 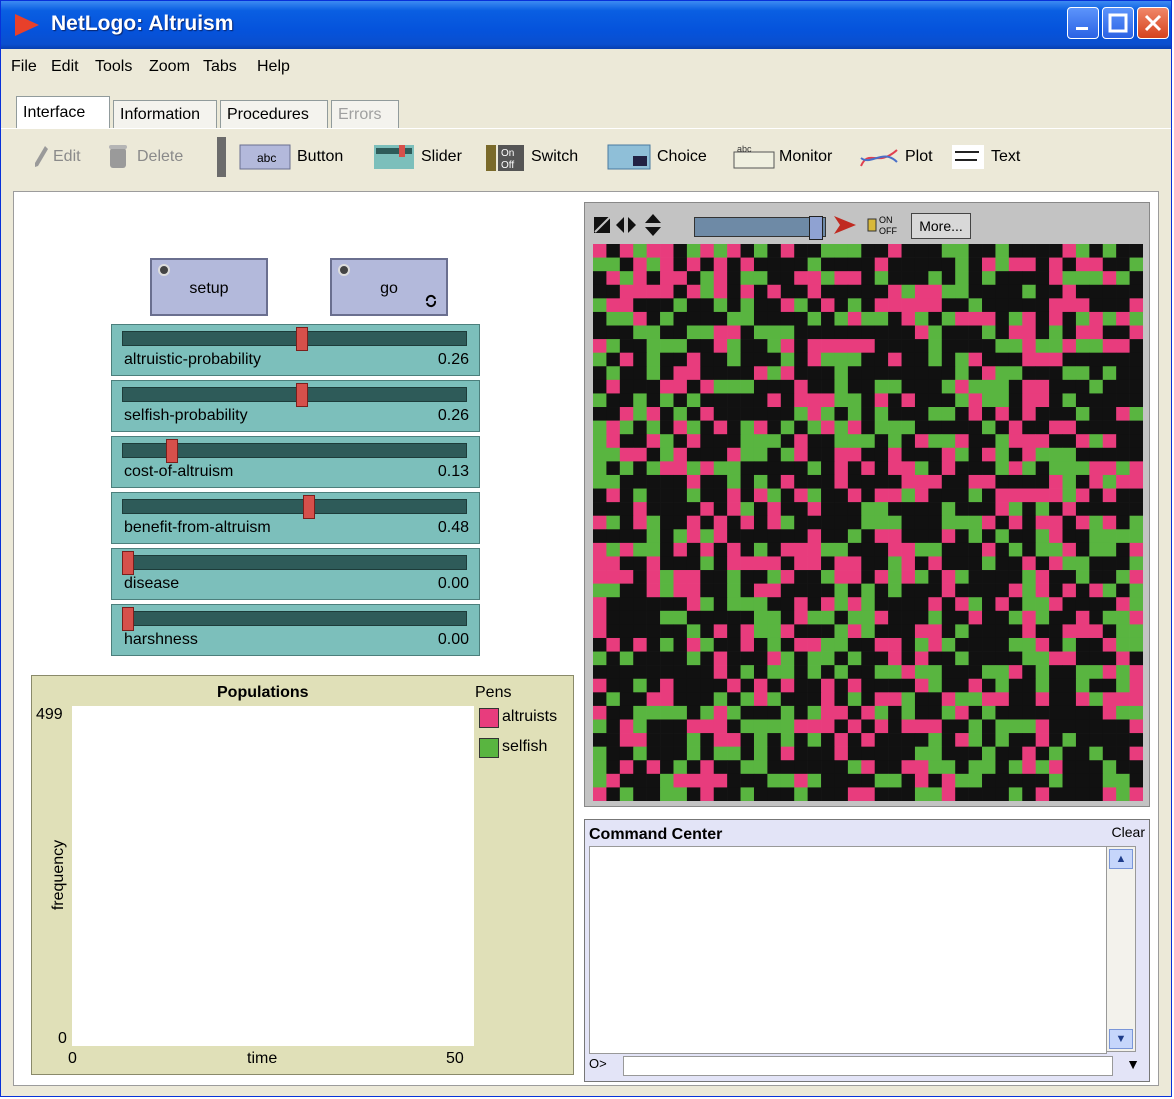 I want to click on add-plot-tool: Plot, so click(x=919, y=157).